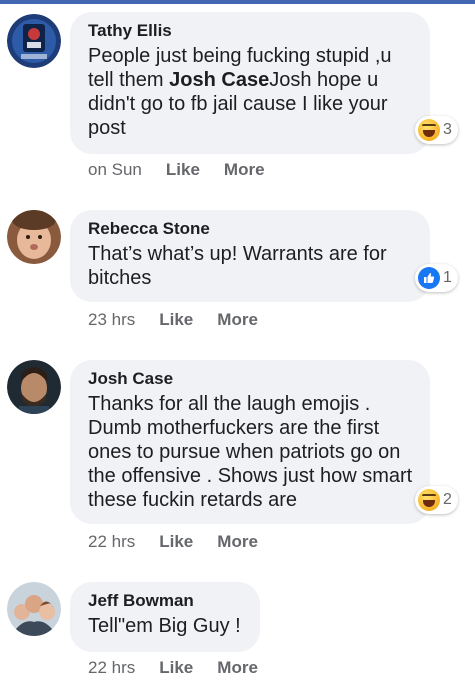 This screenshot has height=681, width=475. What do you see at coordinates (447, 499) in the screenshot?
I see `reaction-count: 2` at bounding box center [447, 499].